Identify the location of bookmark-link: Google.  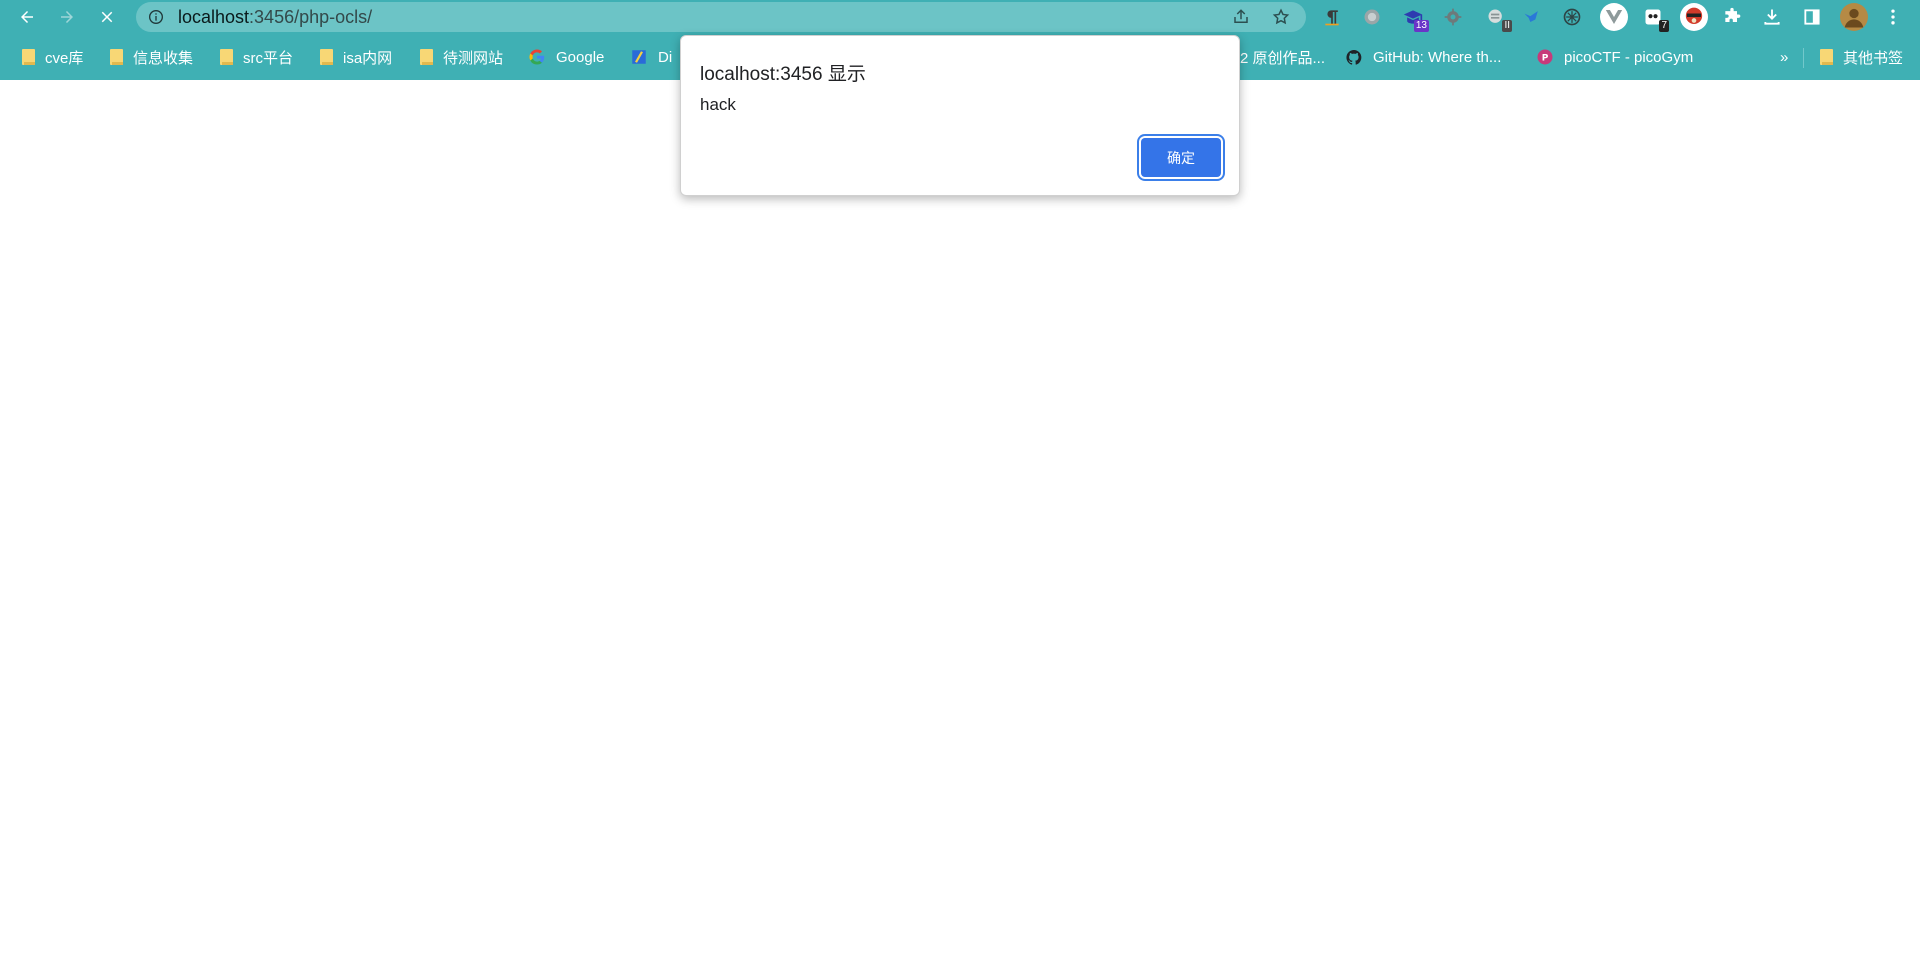
(566, 57).